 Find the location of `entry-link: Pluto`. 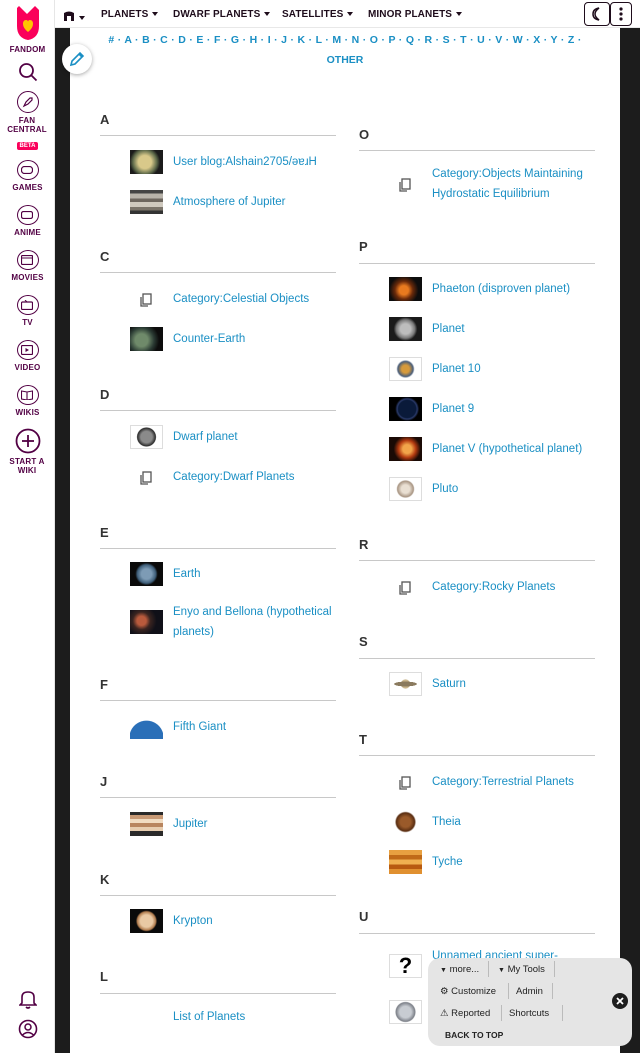

entry-link: Pluto is located at coordinates (514, 489).